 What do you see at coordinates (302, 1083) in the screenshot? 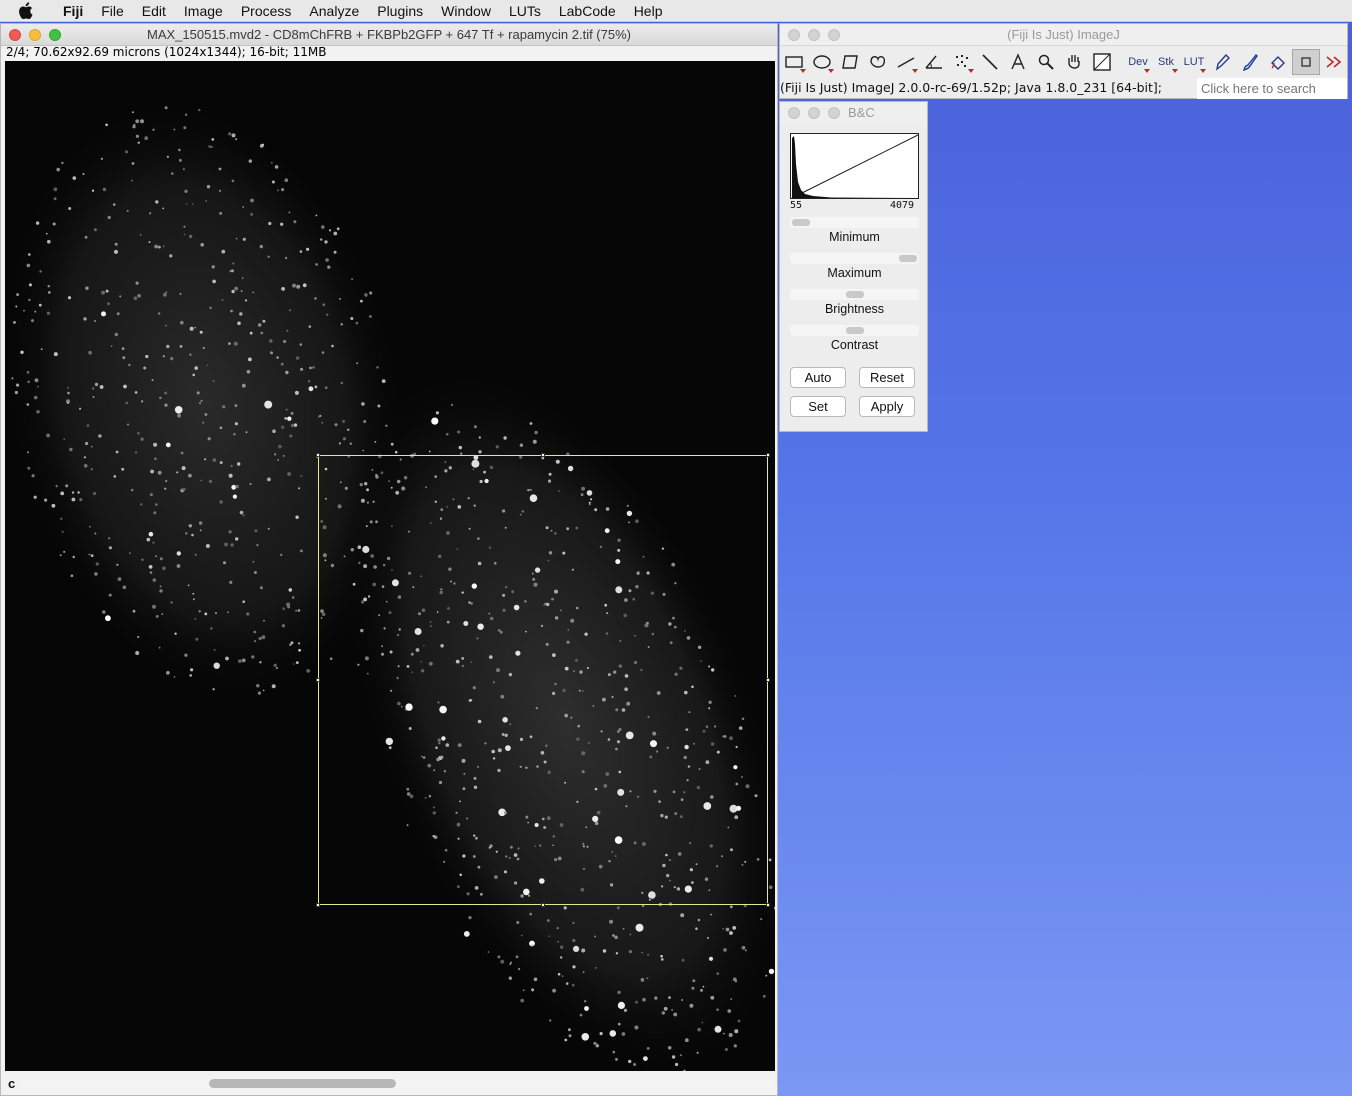
I see `channel-scrollbar-thumb` at bounding box center [302, 1083].